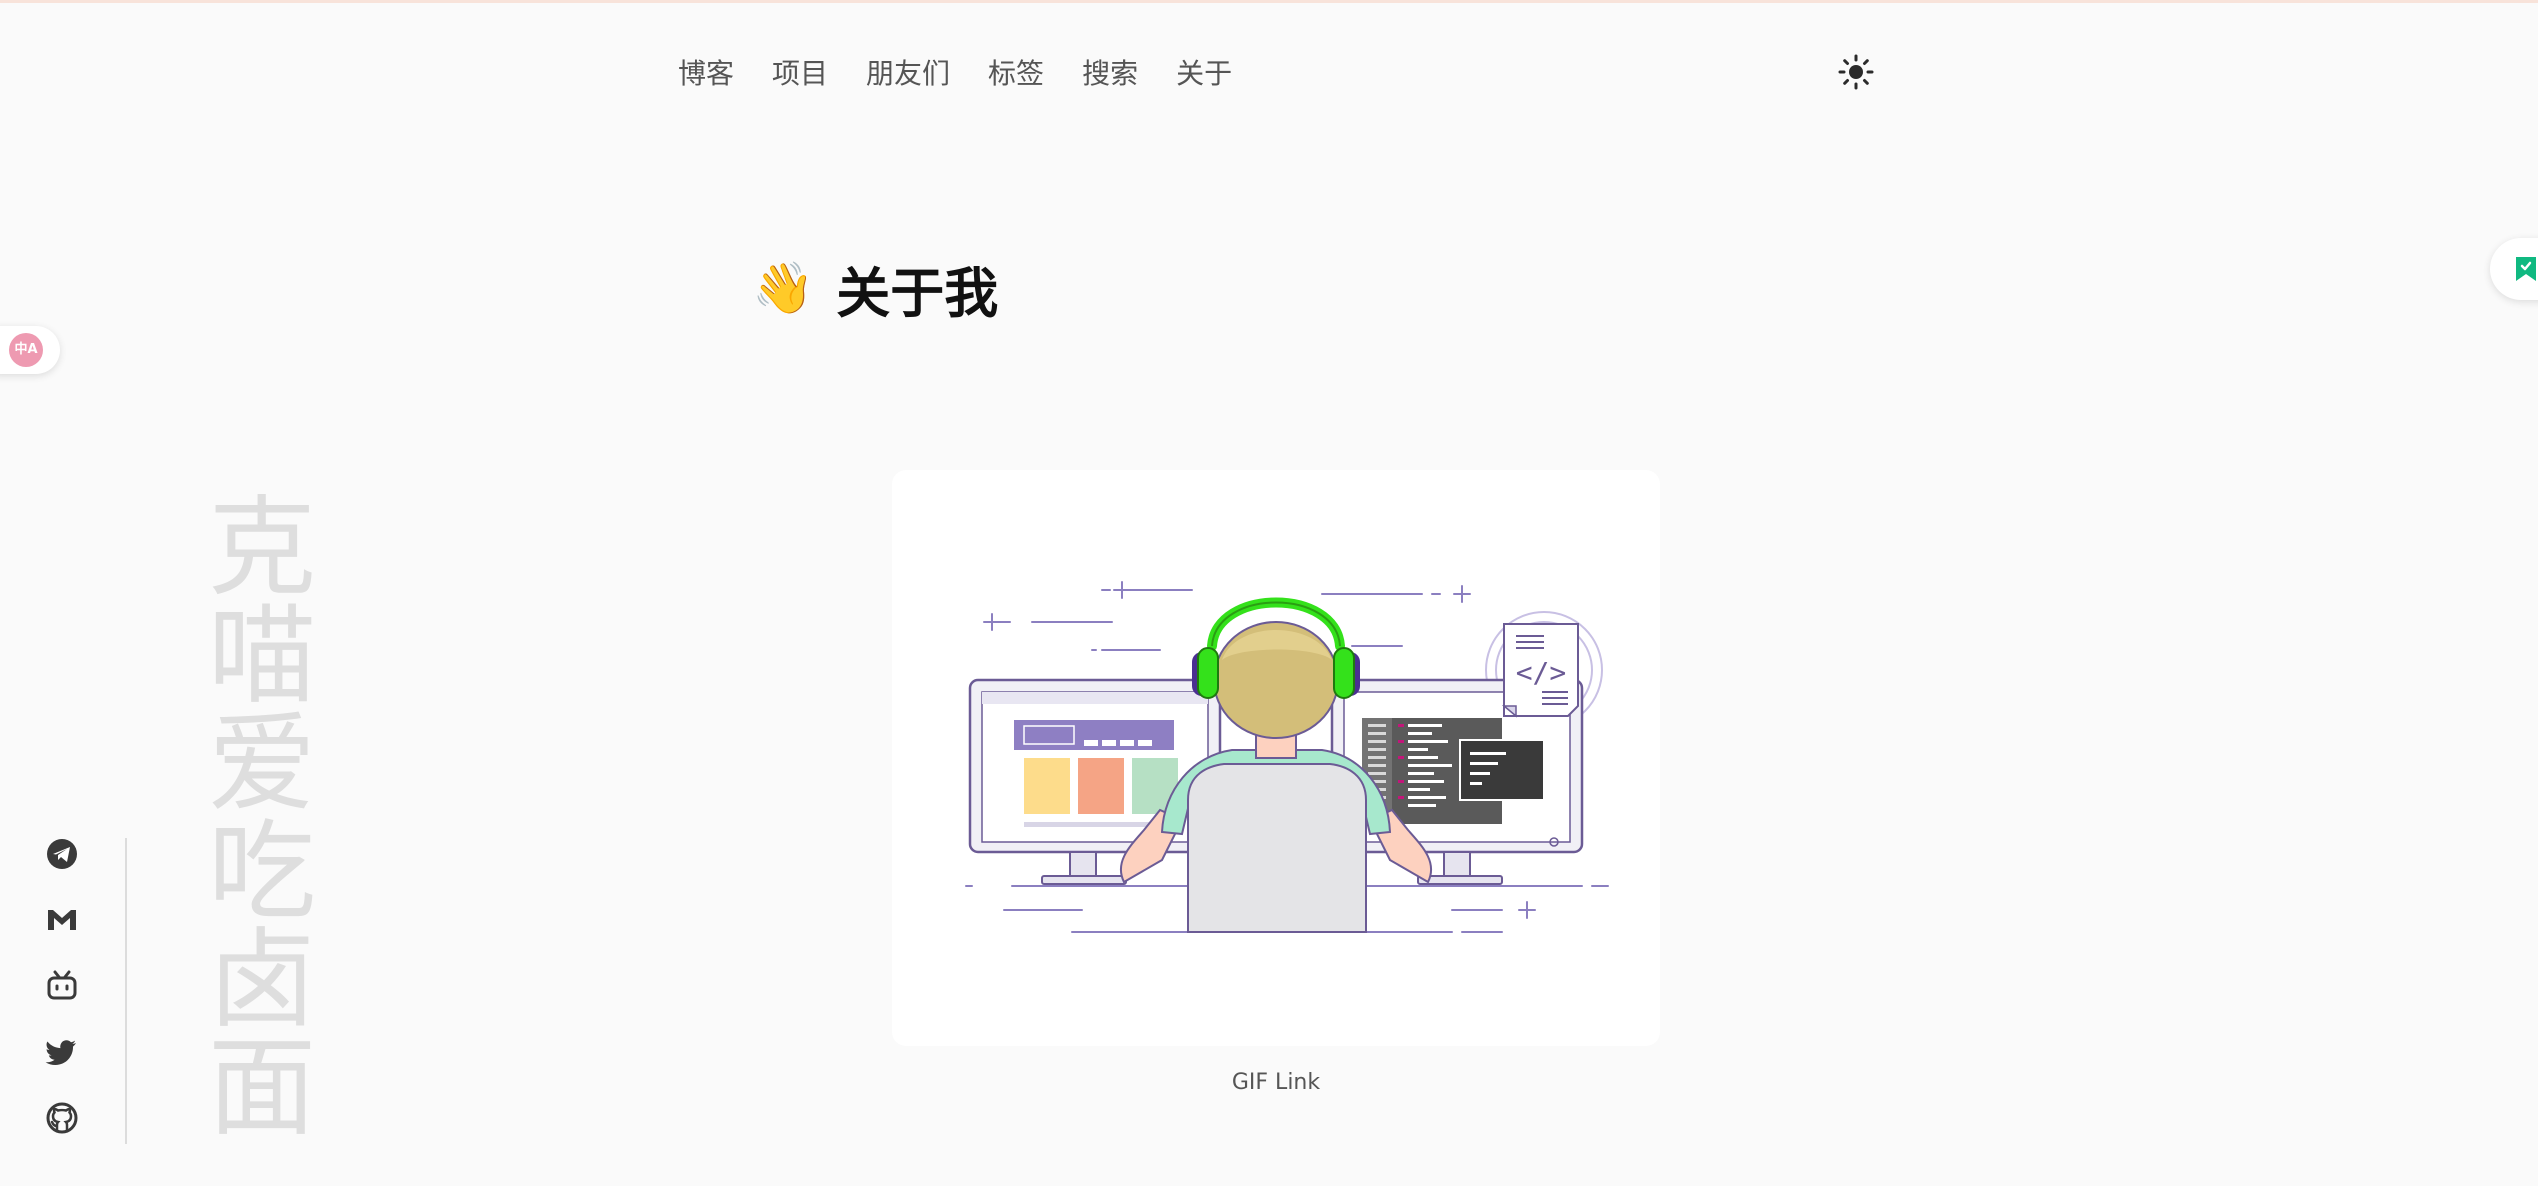 This screenshot has height=1186, width=2538. I want to click on twitter-icon, so click(60, 1052).